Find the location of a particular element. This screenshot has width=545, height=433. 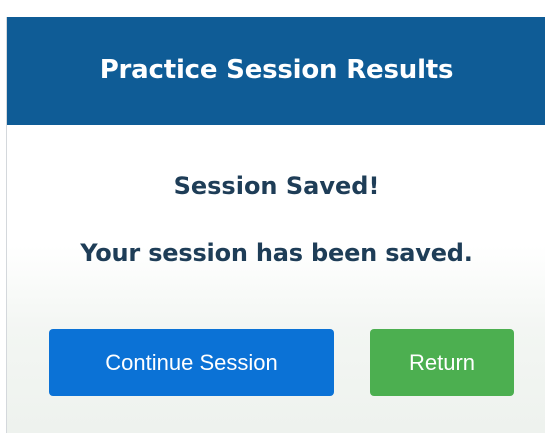

dialog-title: Practice Session Results is located at coordinates (276, 70).